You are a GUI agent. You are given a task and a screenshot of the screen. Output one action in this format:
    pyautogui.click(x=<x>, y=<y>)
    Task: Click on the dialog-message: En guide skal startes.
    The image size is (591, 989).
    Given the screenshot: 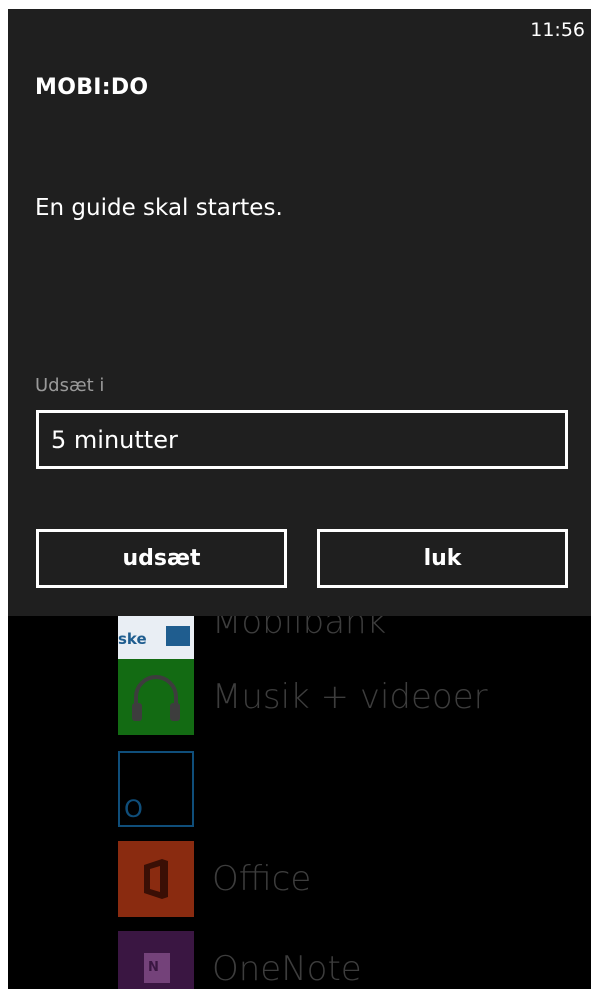 What is the action you would take?
    pyautogui.click(x=159, y=208)
    